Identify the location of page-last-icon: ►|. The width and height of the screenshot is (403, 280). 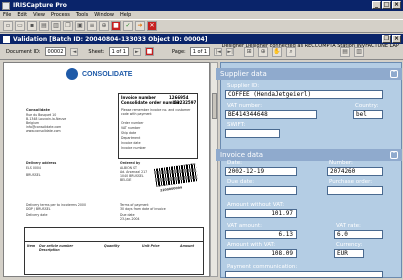
(230, 51).